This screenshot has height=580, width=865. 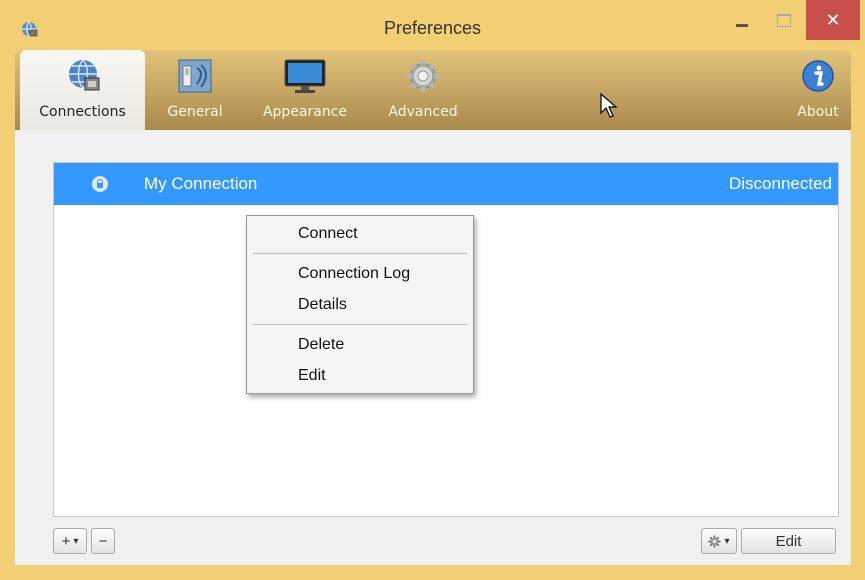 I want to click on edit-button-label: Edit, so click(x=788, y=541).